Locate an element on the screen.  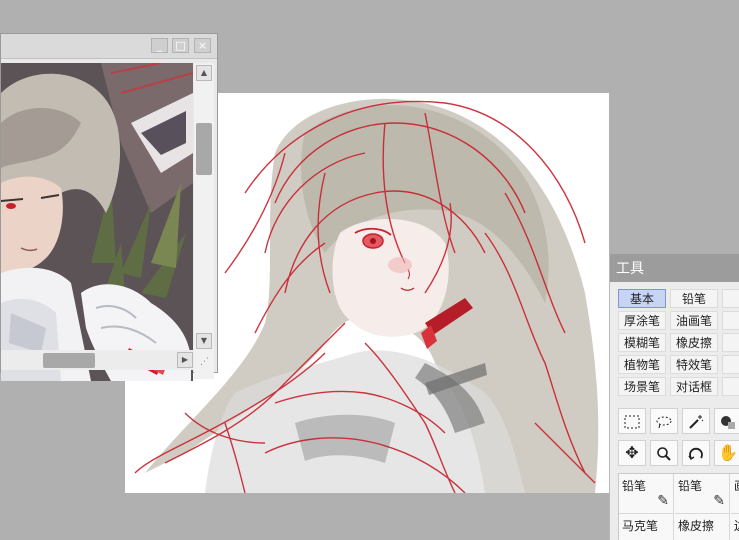
scroll-up-button: ▲ is located at coordinates (204, 73).